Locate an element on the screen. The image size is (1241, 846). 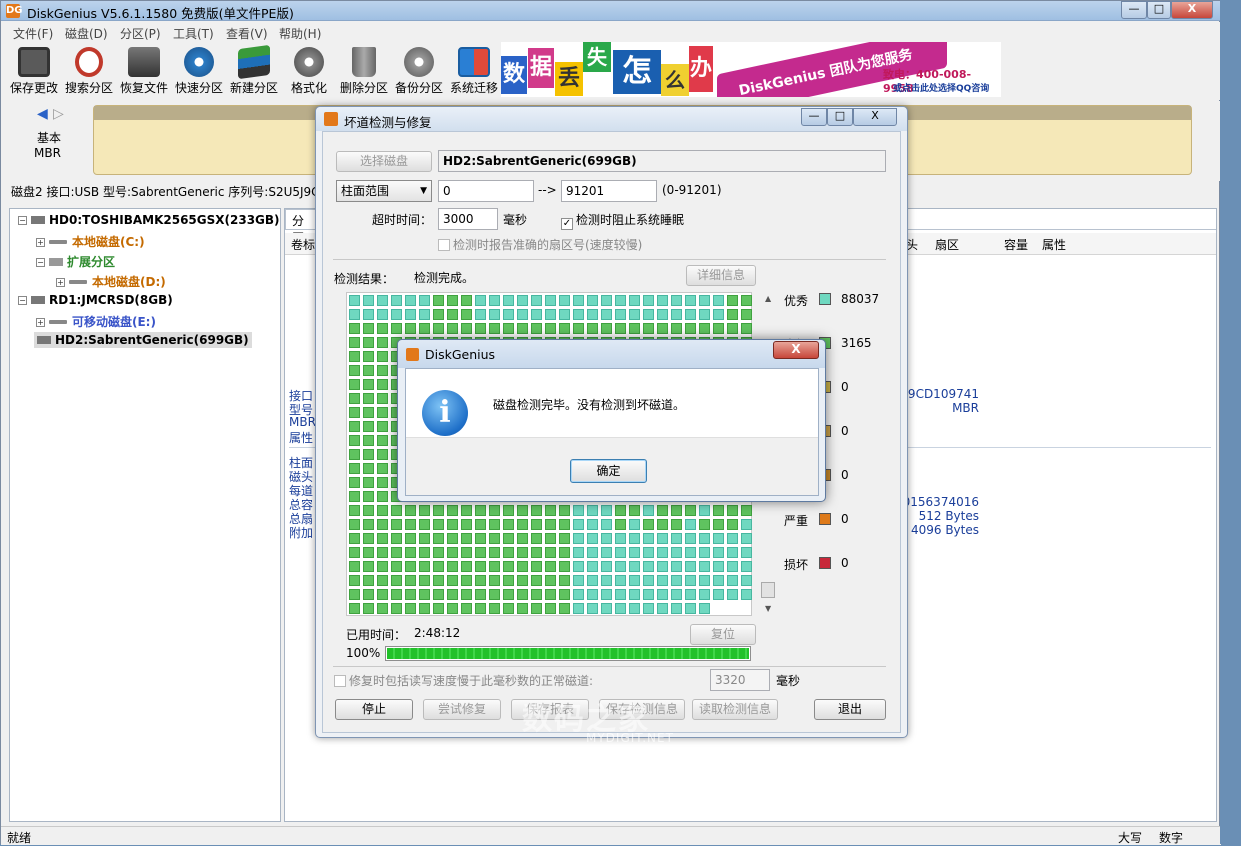
dialog-minimize-button: — is located at coordinates (814, 117).